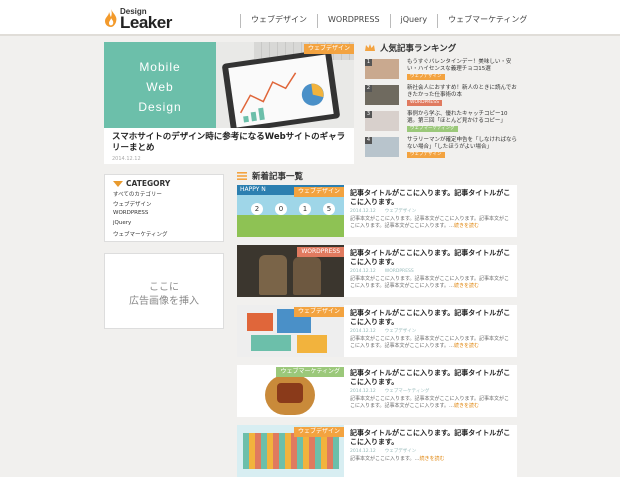 The height and width of the screenshot is (477, 620). What do you see at coordinates (164, 287) in the screenshot?
I see `ad-text-line1: ここに` at bounding box center [164, 287].